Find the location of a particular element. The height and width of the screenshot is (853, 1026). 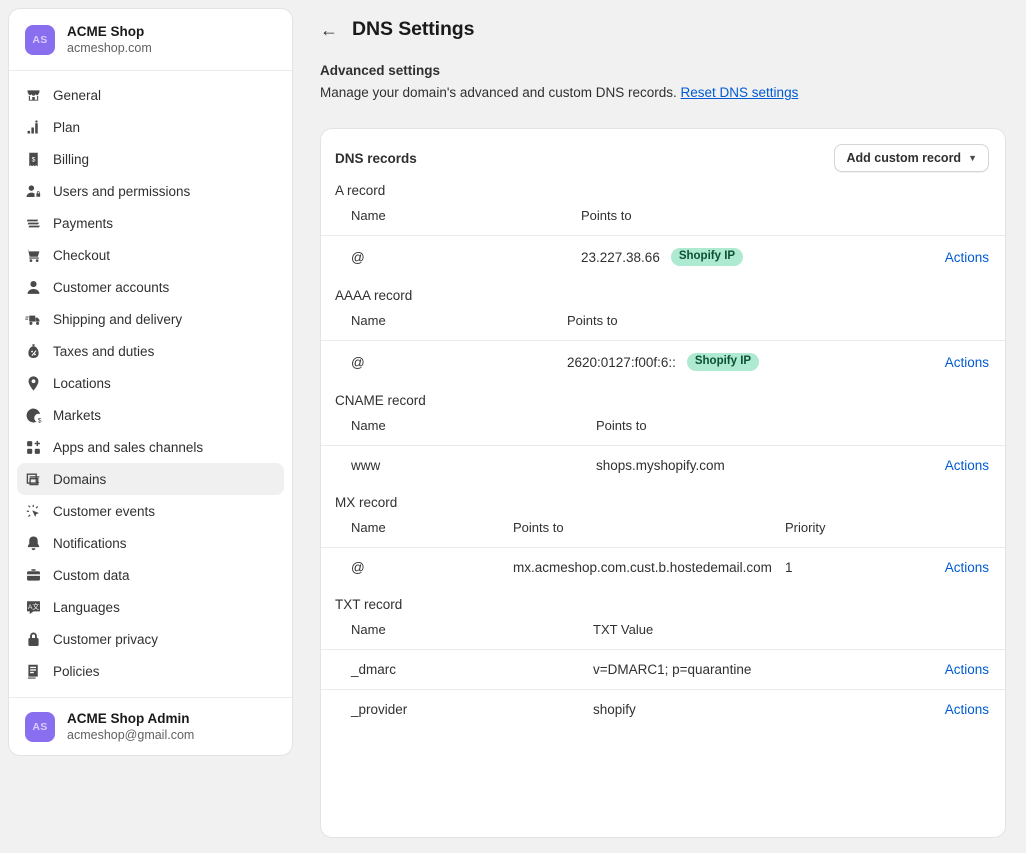

table-row: @ 2620:0127:f00f:6:: Shopify IP Actions is located at coordinates (663, 361).